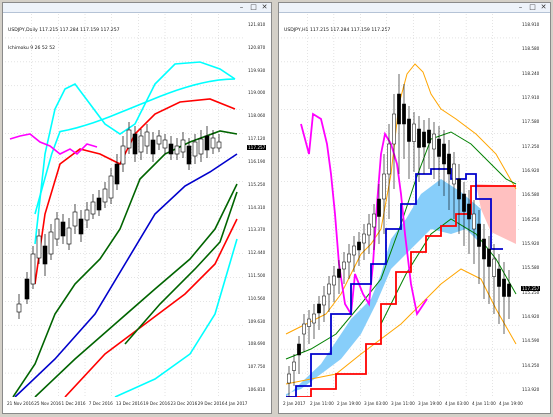 Image resolution: width=553 pixels, height=417 pixels. What do you see at coordinates (129, 403) in the screenshot?
I see `x-tick-label: 13 Dec 2016` at bounding box center [129, 403].